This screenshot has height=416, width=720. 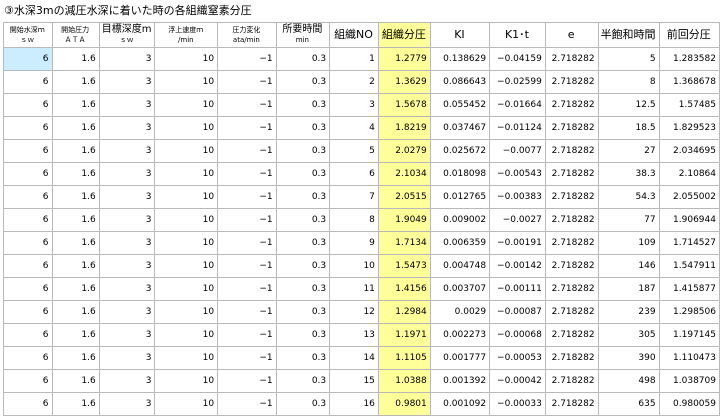 I want to click on table-cell: 1.298506, so click(x=689, y=312).